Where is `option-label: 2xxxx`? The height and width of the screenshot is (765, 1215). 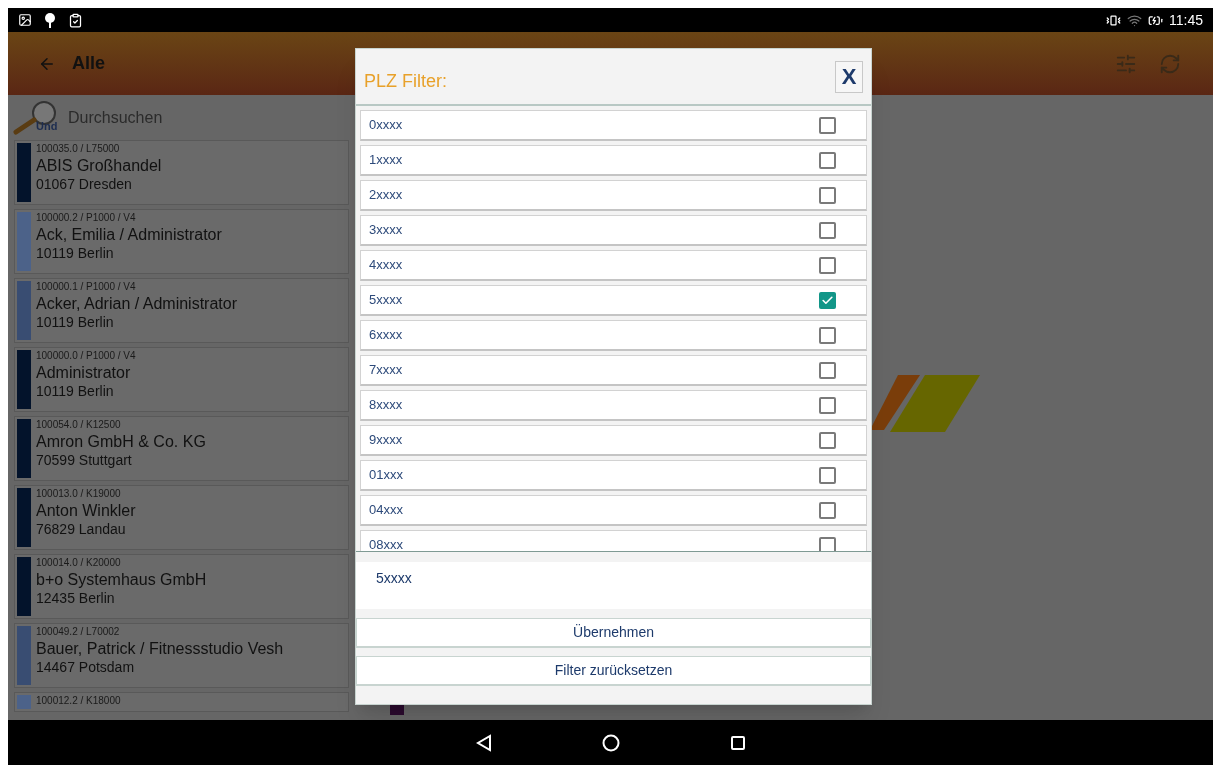
option-label: 2xxxx is located at coordinates (386, 195).